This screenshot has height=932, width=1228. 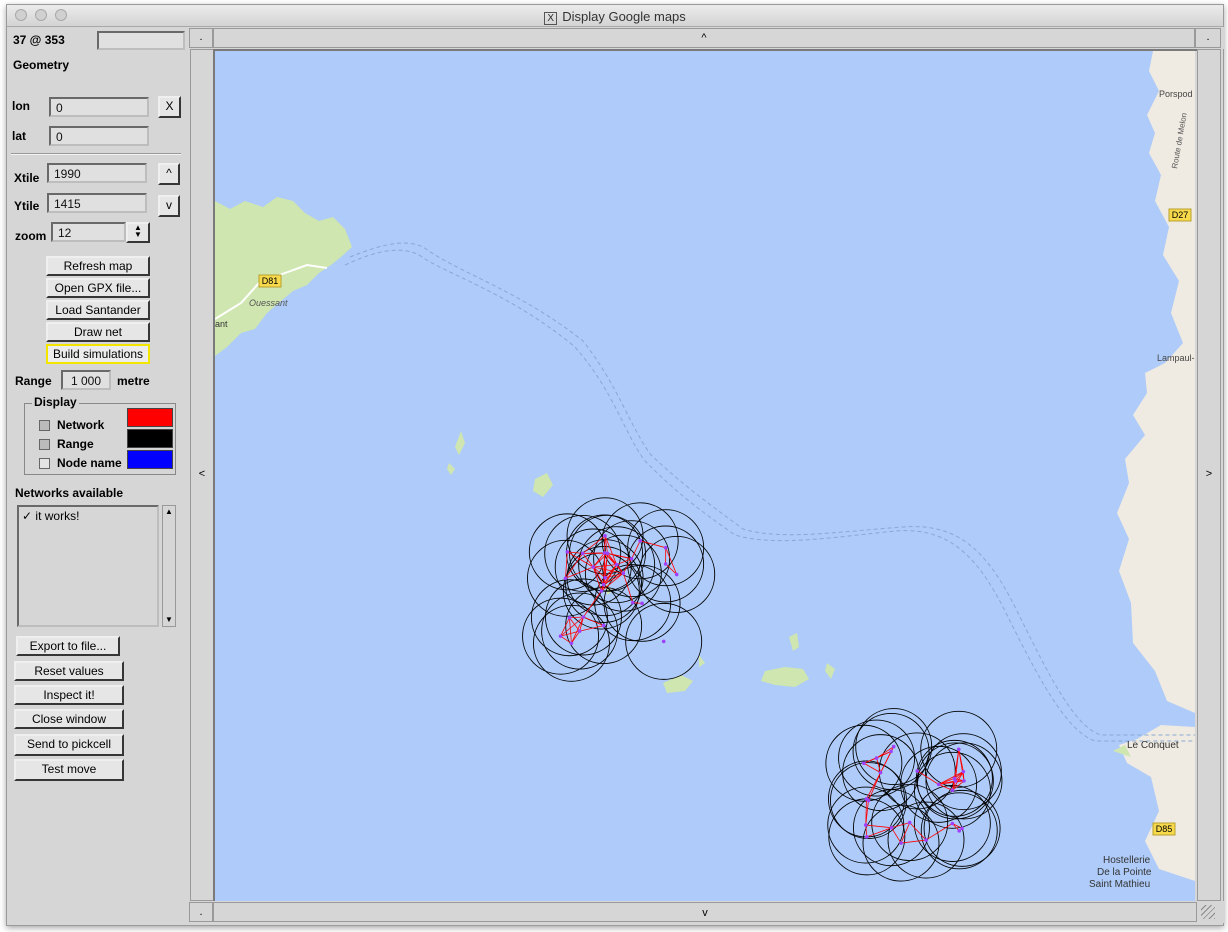 What do you see at coordinates (69, 745) in the screenshot?
I see `send-to-pickcell-button: Send to pickcell` at bounding box center [69, 745].